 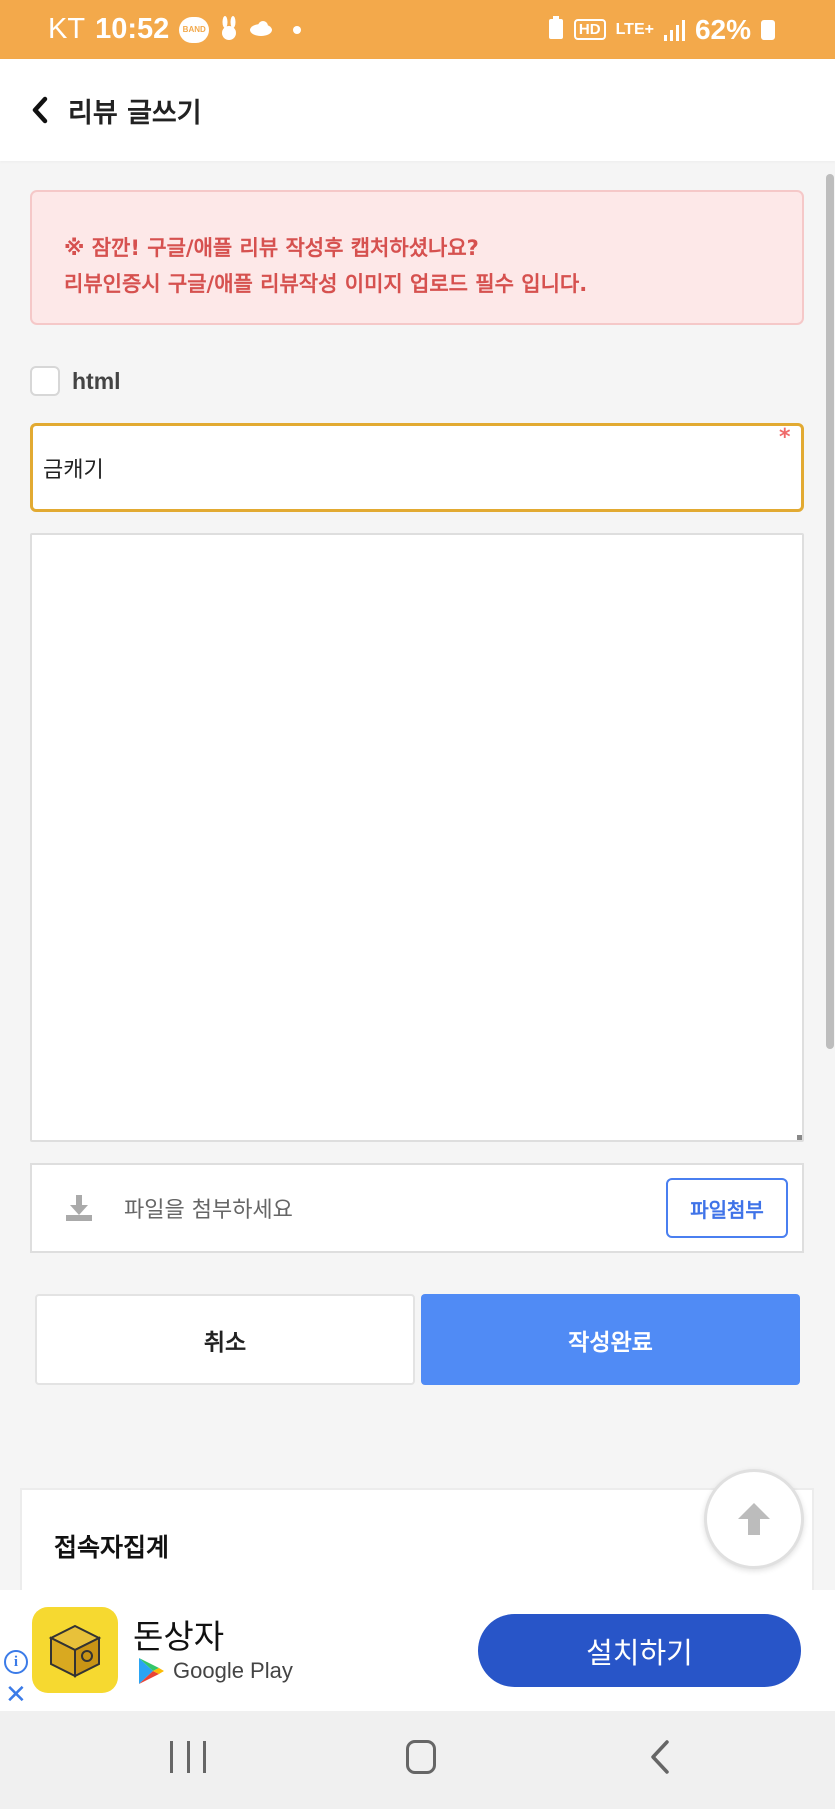 I want to click on ad-app-name: 돈상자, so click(x=179, y=1636).